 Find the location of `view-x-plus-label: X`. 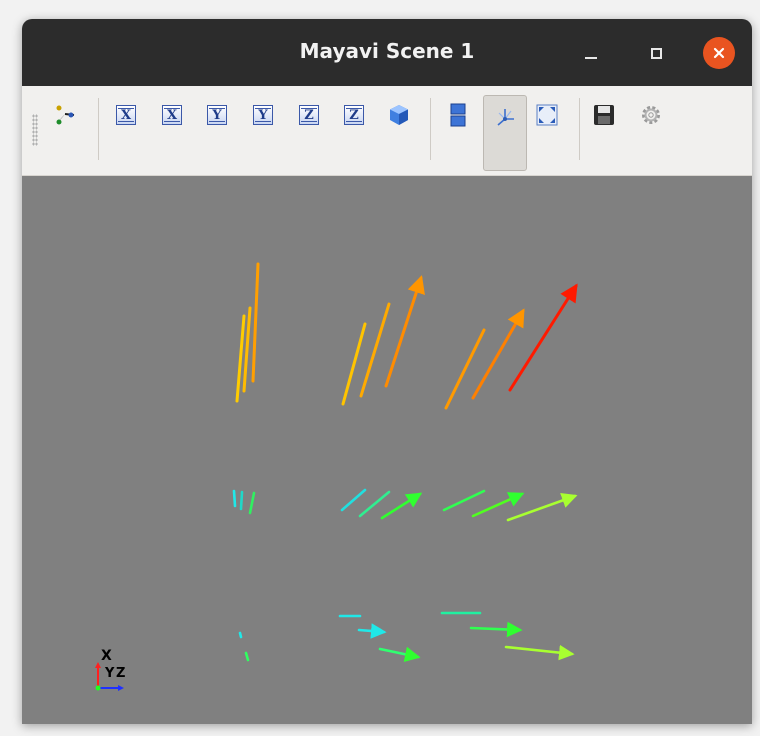

view-x-plus-label: X is located at coordinates (126, 115).